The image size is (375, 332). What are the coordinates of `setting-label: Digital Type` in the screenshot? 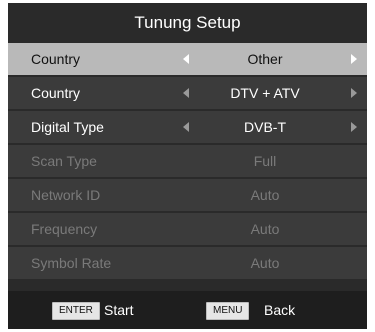 It's located at (67, 127).